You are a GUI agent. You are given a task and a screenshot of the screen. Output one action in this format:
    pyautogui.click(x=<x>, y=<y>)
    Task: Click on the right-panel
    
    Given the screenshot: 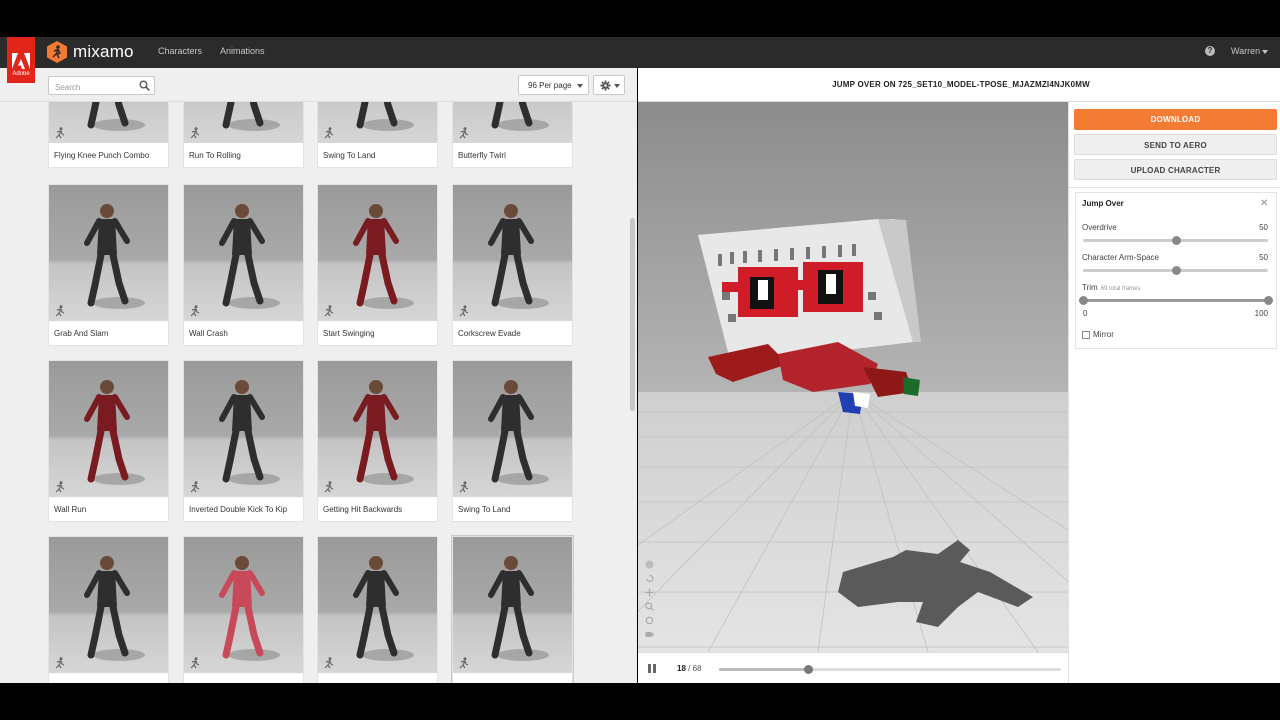 What is the action you would take?
    pyautogui.click(x=1174, y=392)
    